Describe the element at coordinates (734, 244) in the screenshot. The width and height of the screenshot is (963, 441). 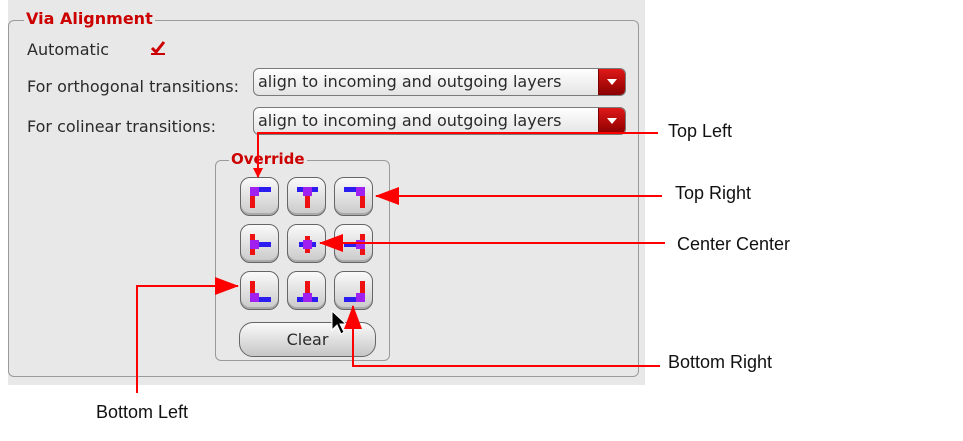
I see `callout-center-center: Center Center` at that location.